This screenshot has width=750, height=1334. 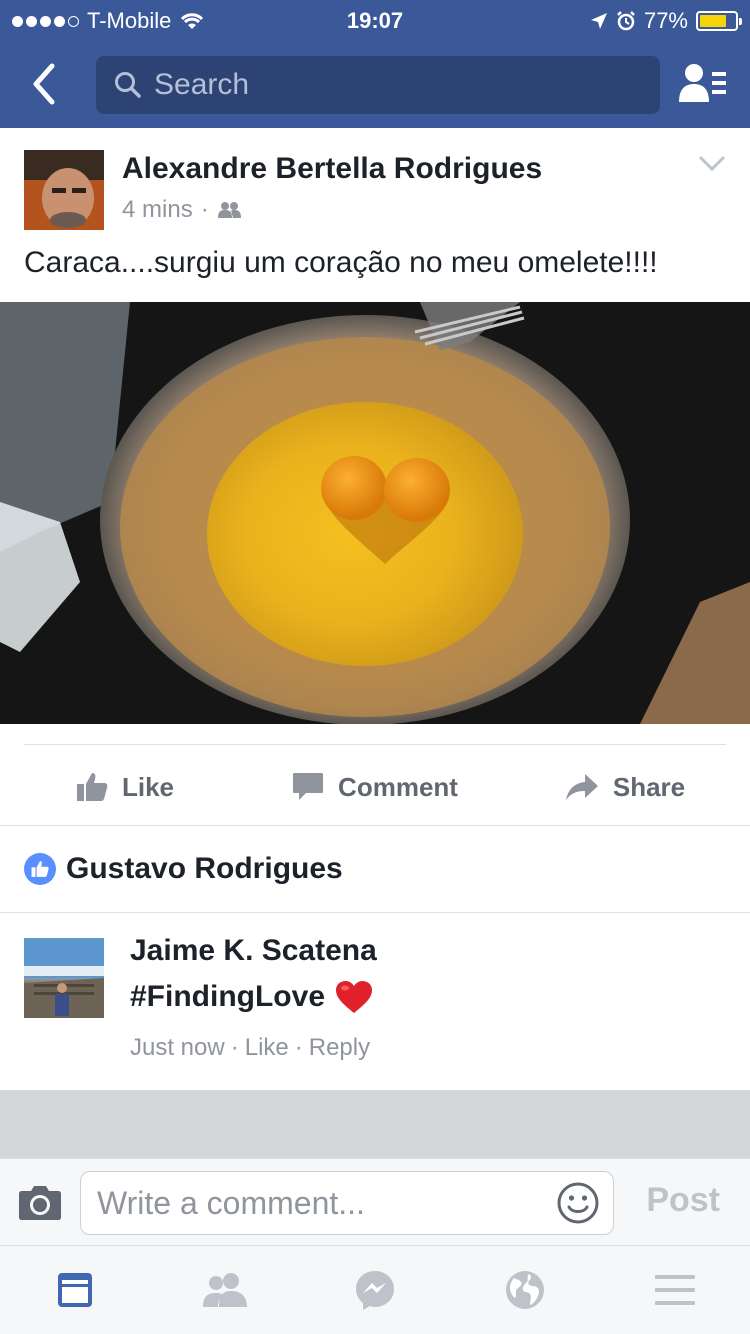 I want to click on tab-messenger, so click(x=375, y=1290).